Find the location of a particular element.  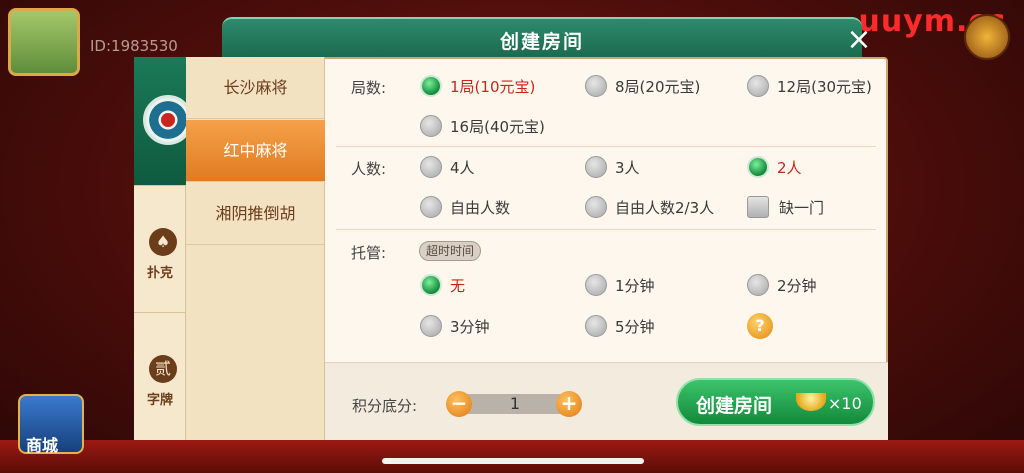

players-option-label: 3人 is located at coordinates (627, 167).